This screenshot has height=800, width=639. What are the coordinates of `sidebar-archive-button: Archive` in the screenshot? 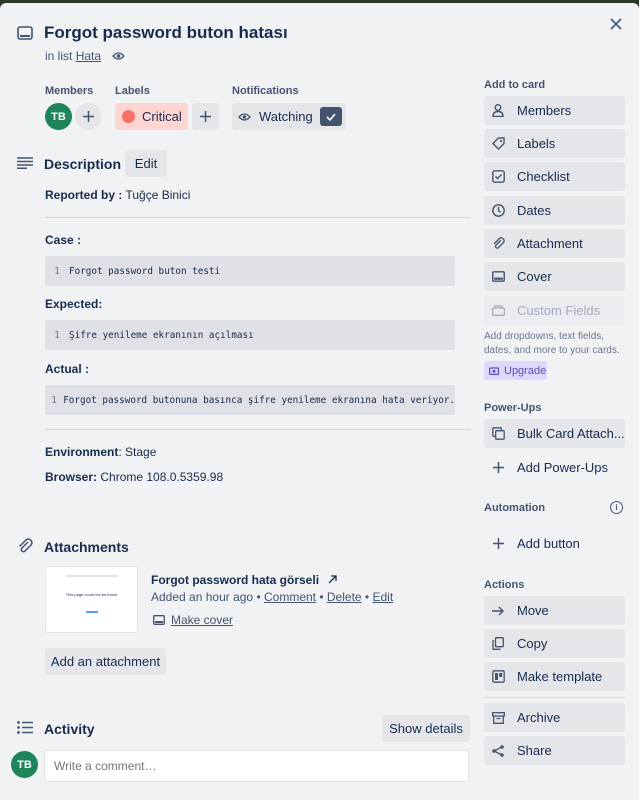 It's located at (554, 717).